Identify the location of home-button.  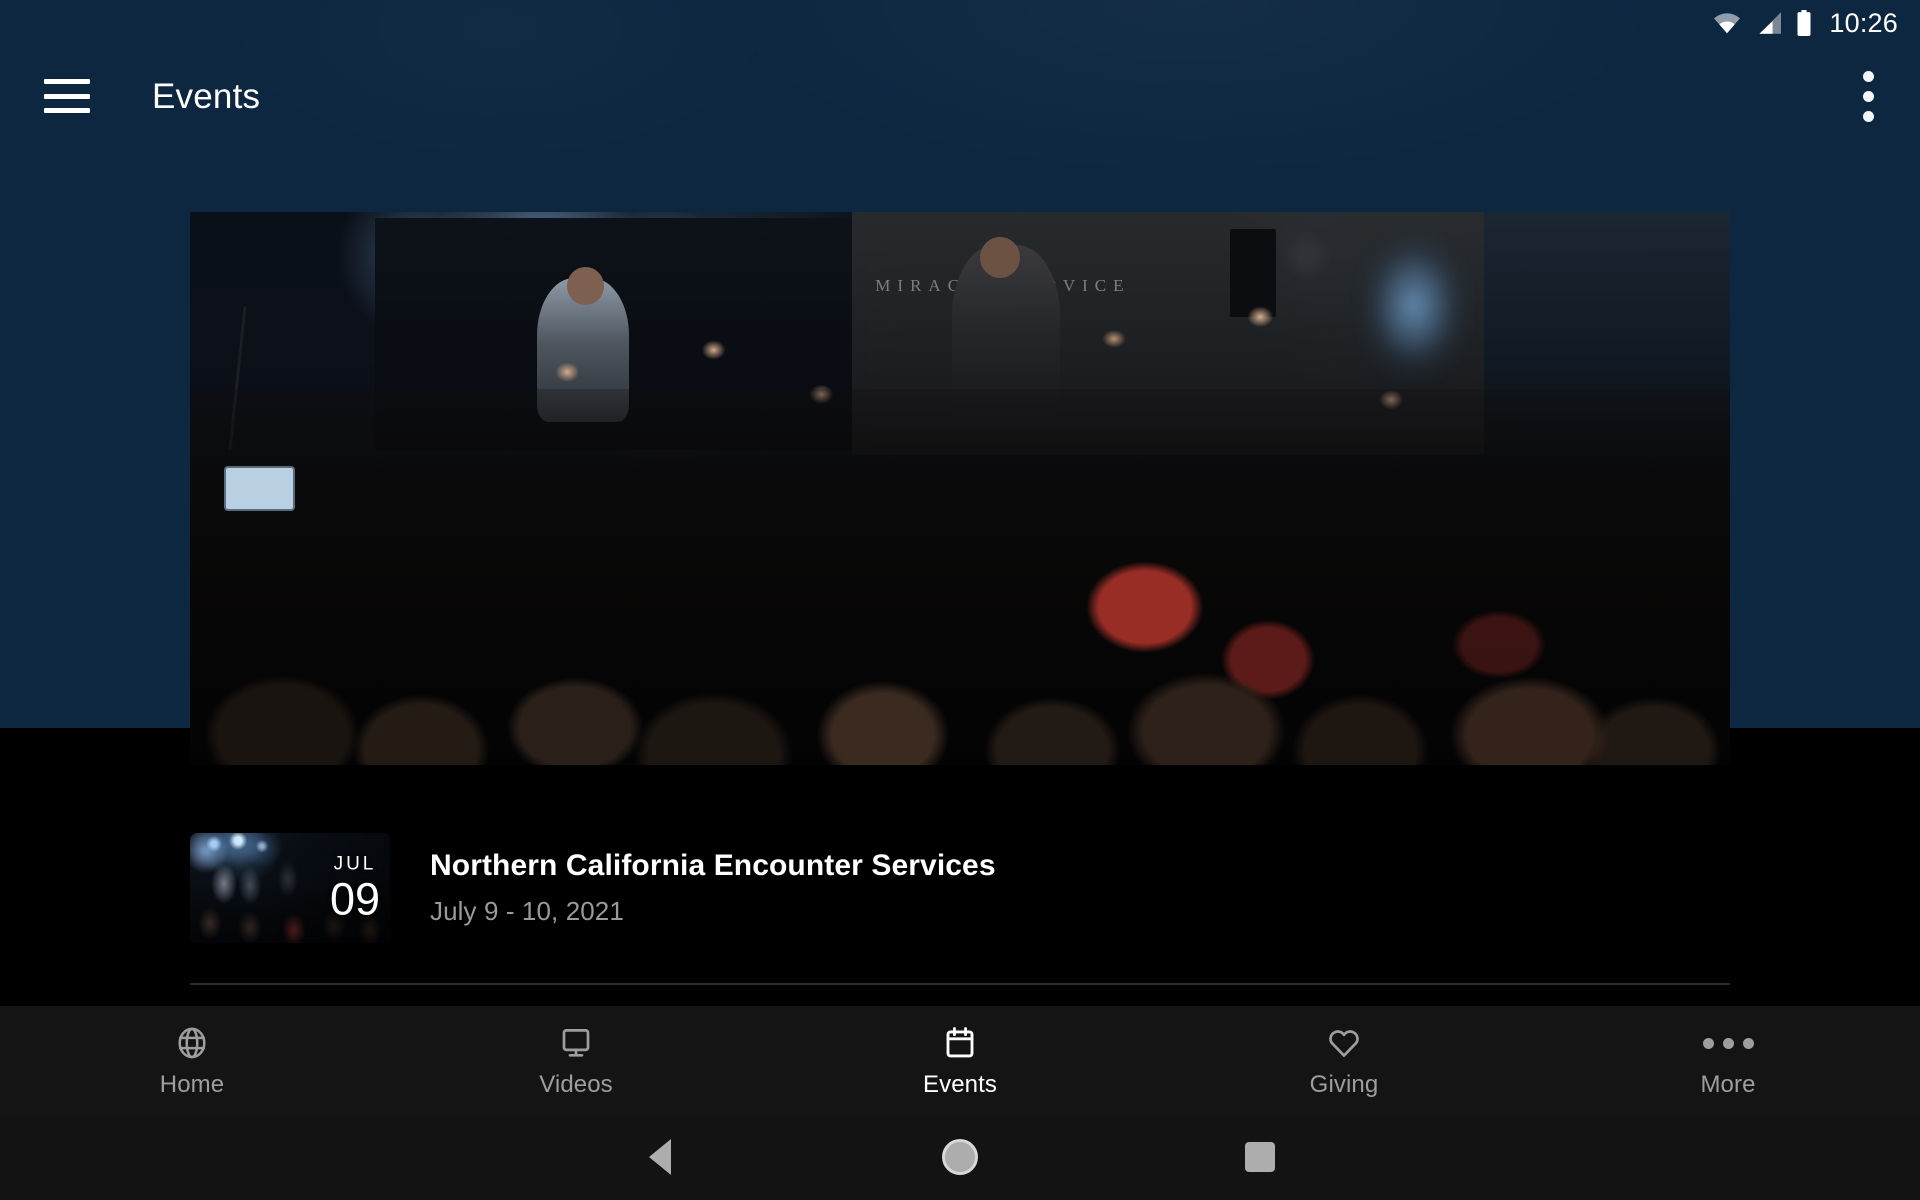
(960, 1157).